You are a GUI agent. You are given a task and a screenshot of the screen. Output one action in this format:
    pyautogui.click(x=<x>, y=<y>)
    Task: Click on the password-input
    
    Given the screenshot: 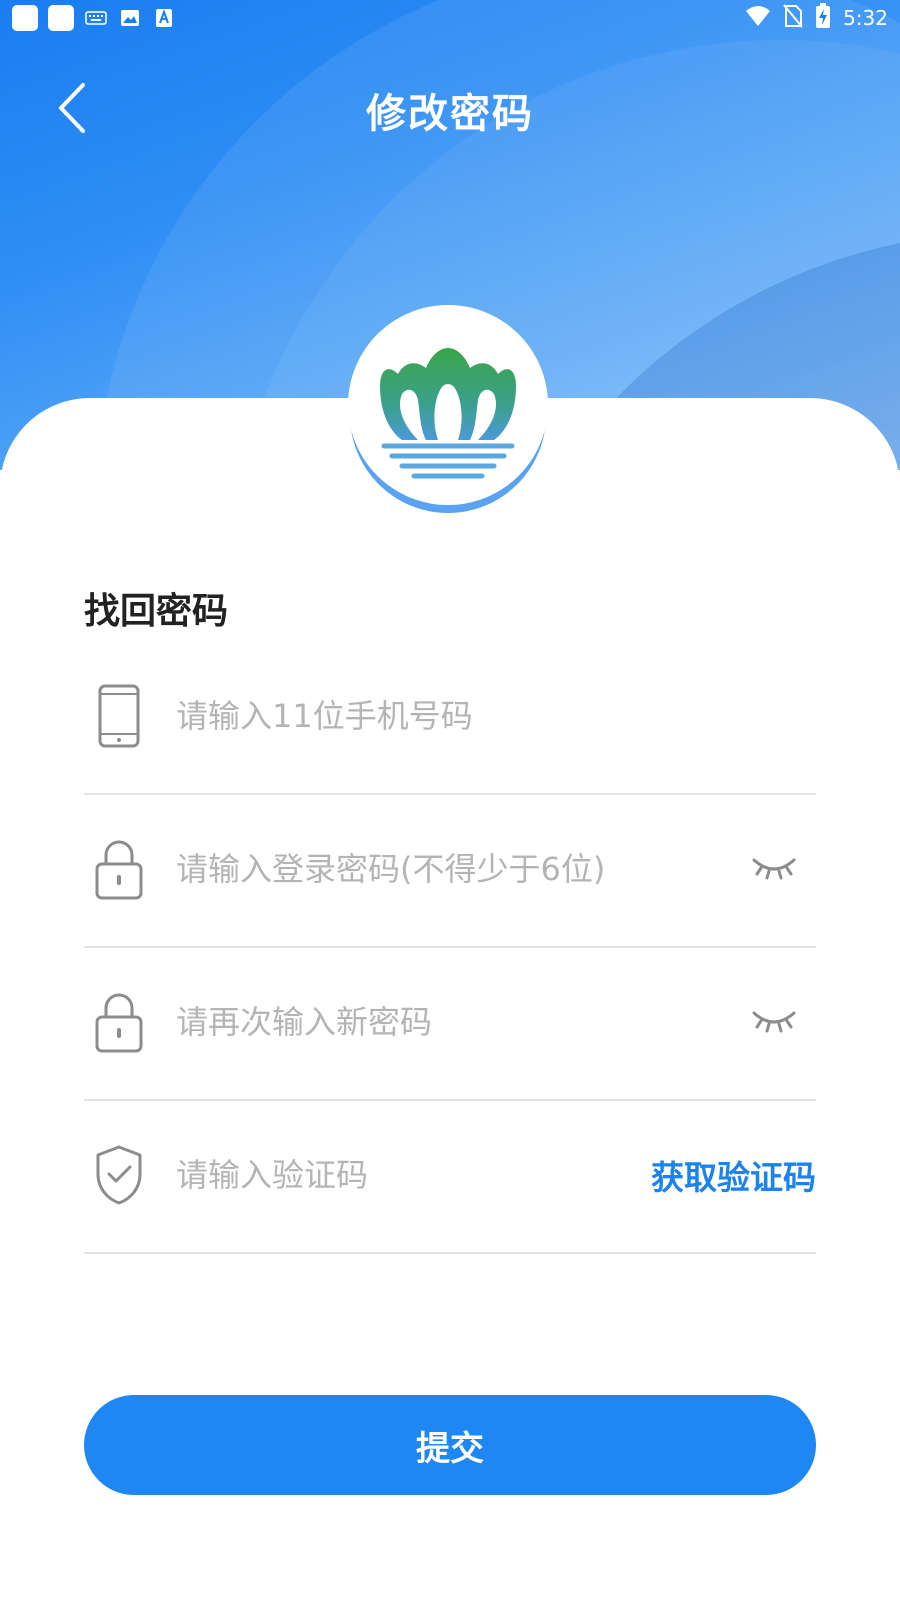 What is the action you would take?
    pyautogui.click(x=460, y=869)
    